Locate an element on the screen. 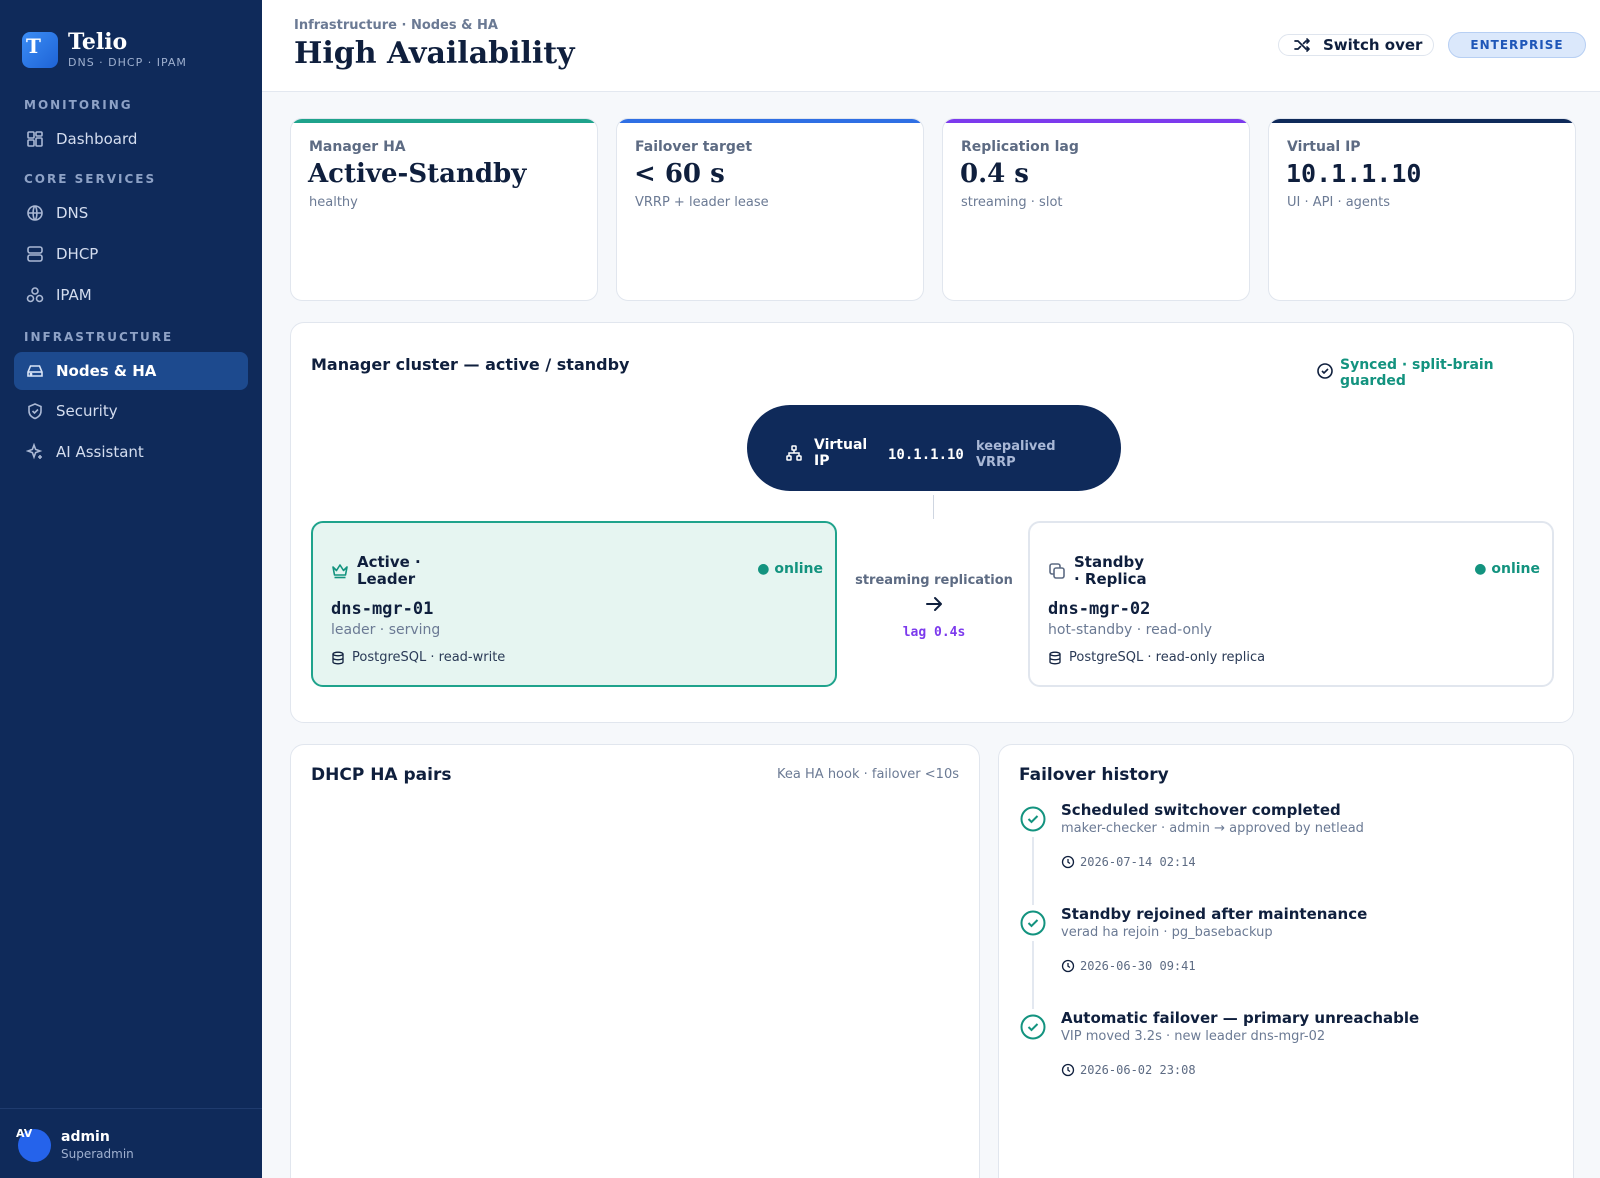 Image resolution: width=1600 pixels, height=1178 pixels. sidebar-item-nodes-ha: Nodes & HA is located at coordinates (131, 371).